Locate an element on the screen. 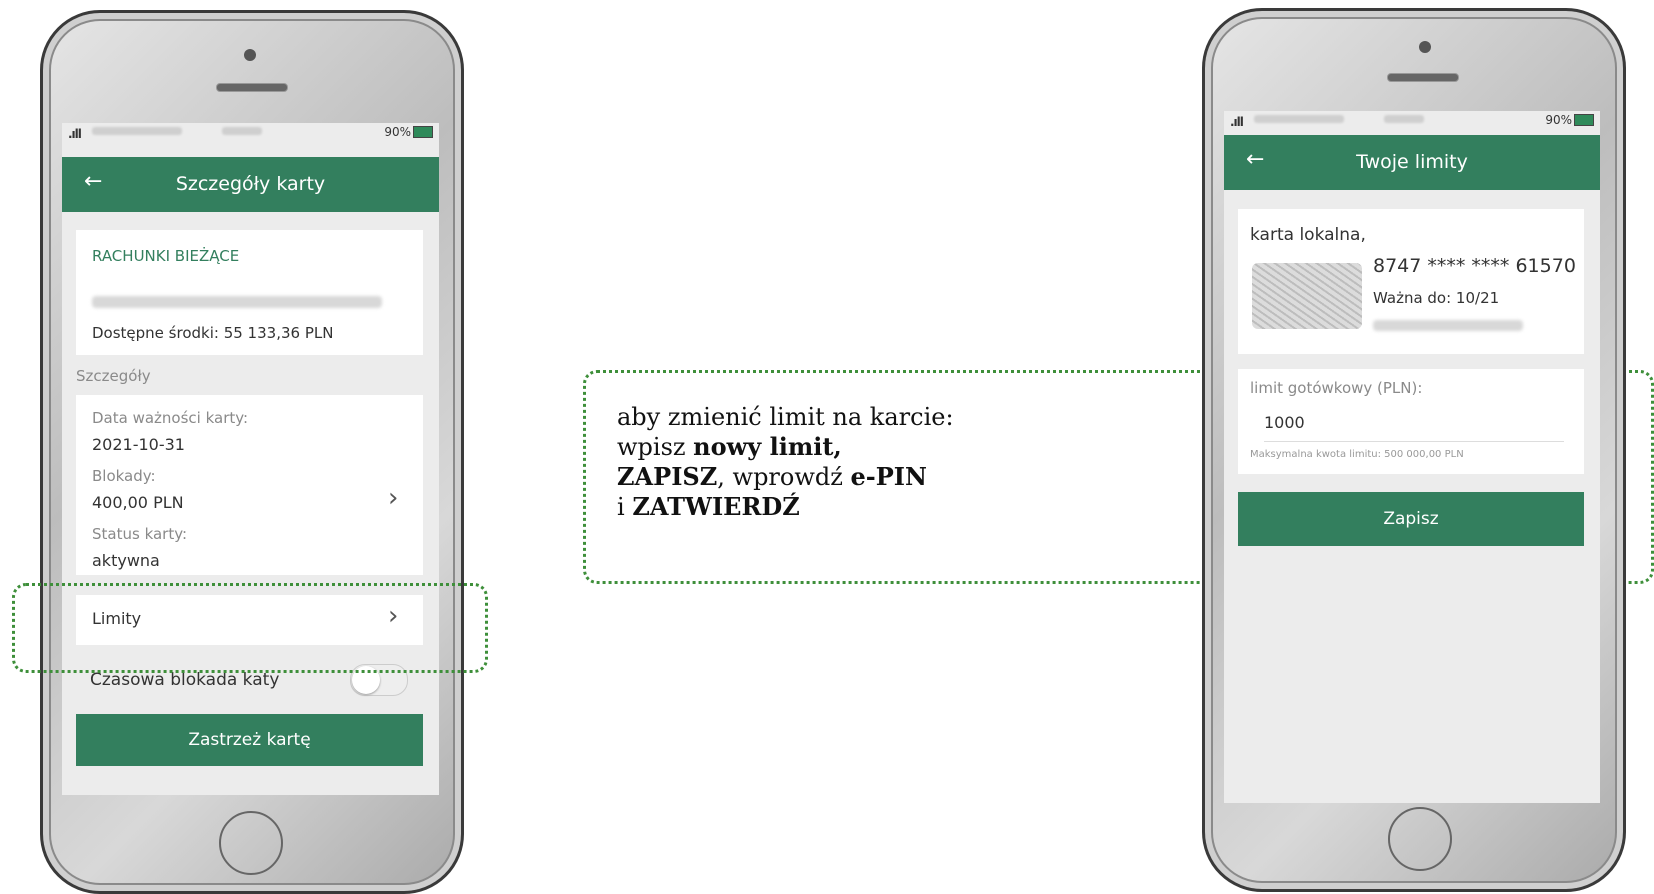  expiry-value: 2021-10-31 is located at coordinates (138, 444).